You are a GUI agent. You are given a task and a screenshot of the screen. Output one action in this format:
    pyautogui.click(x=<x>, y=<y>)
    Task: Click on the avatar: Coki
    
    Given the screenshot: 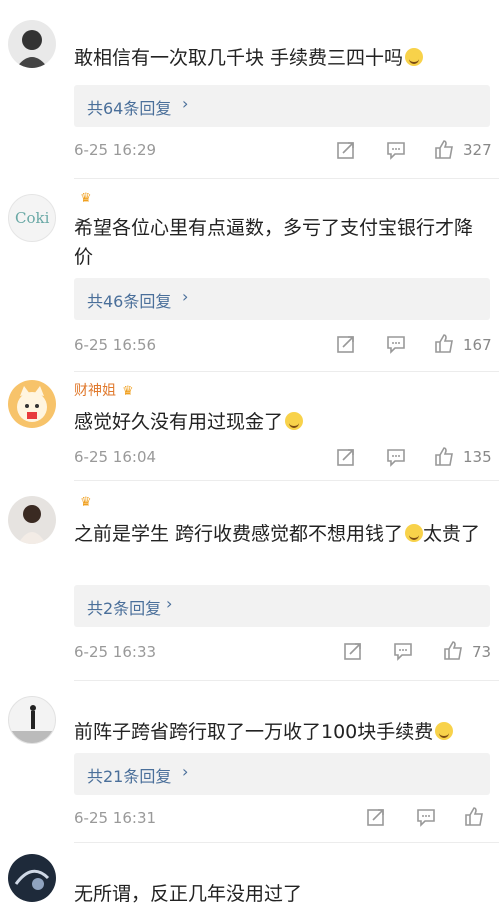 What is the action you would take?
    pyautogui.click(x=32, y=218)
    